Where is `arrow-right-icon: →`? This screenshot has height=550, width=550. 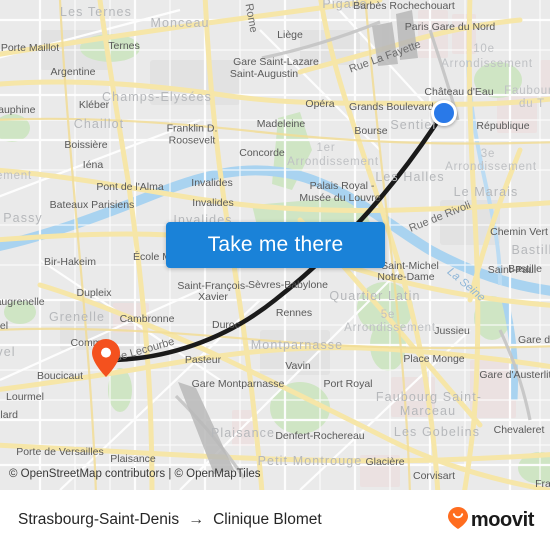
arrow-right-icon: → is located at coordinates (196, 519).